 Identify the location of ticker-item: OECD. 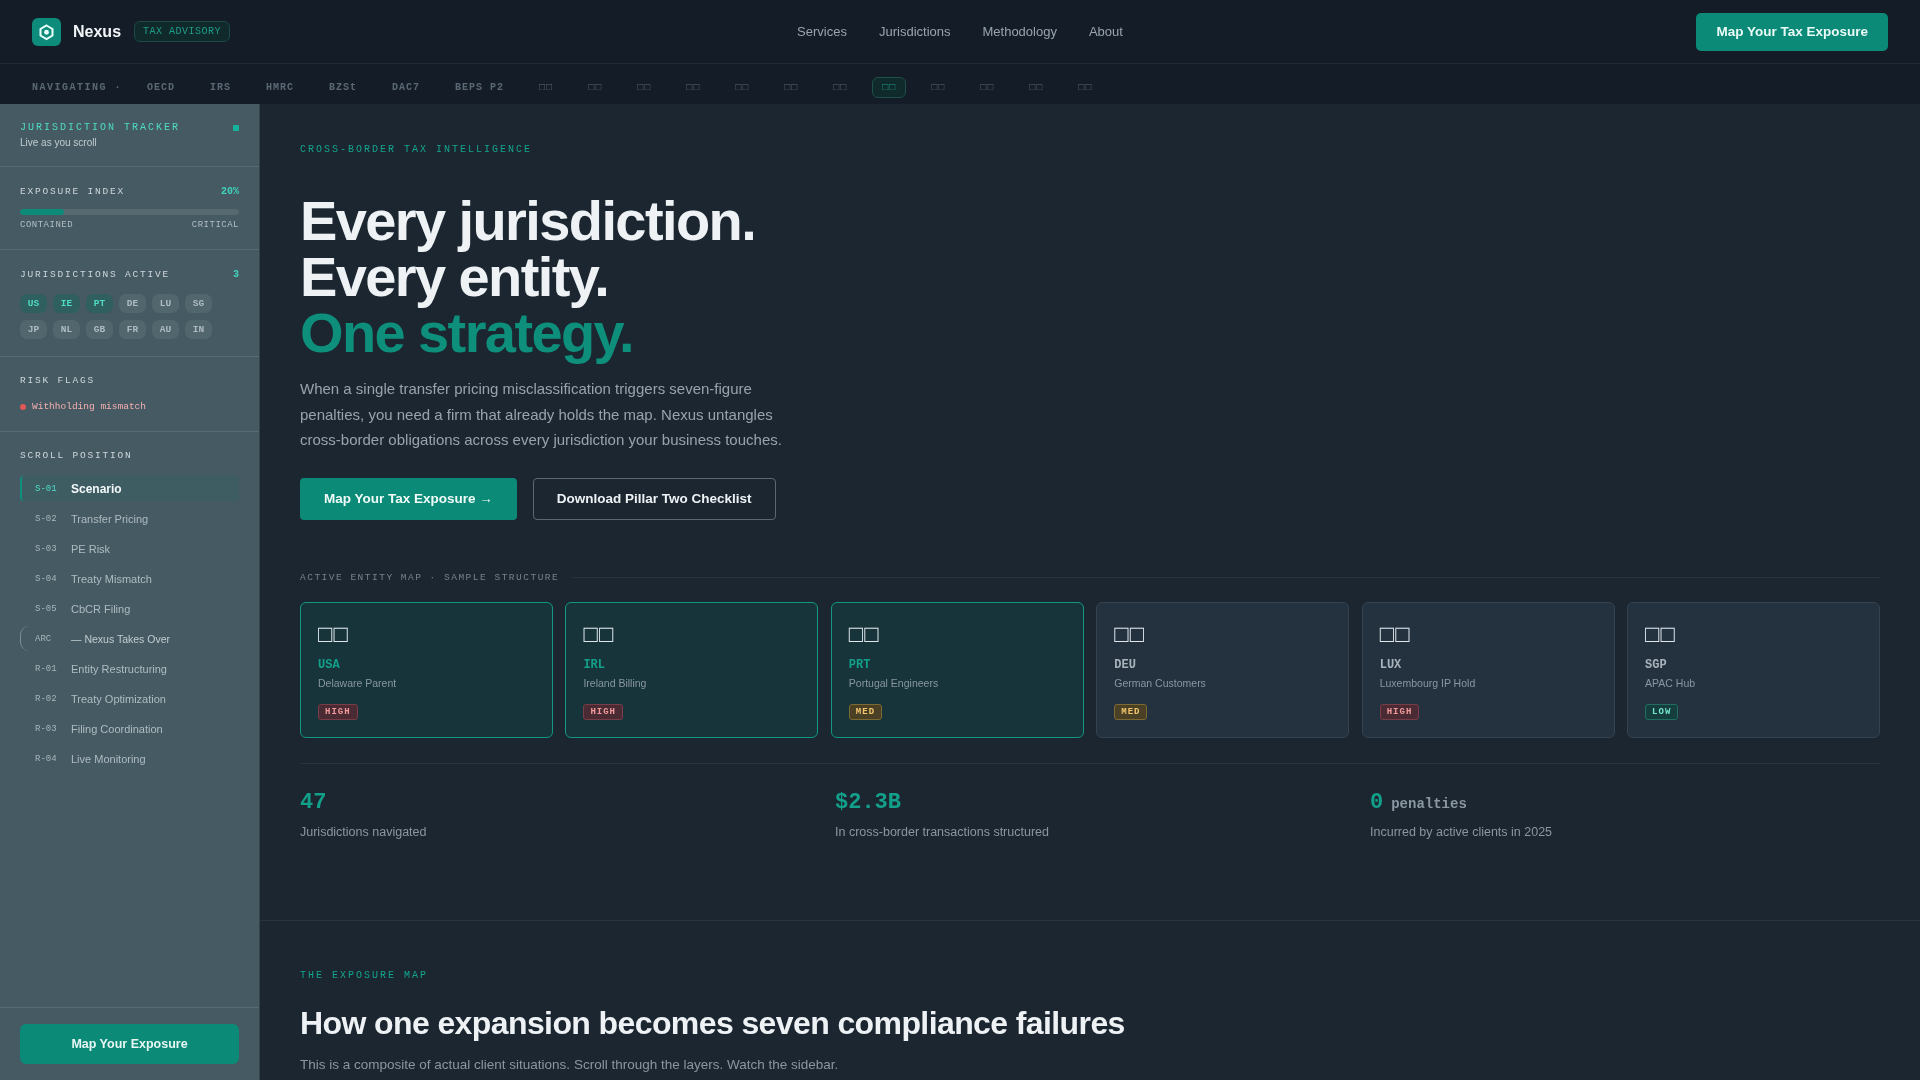
(161, 87).